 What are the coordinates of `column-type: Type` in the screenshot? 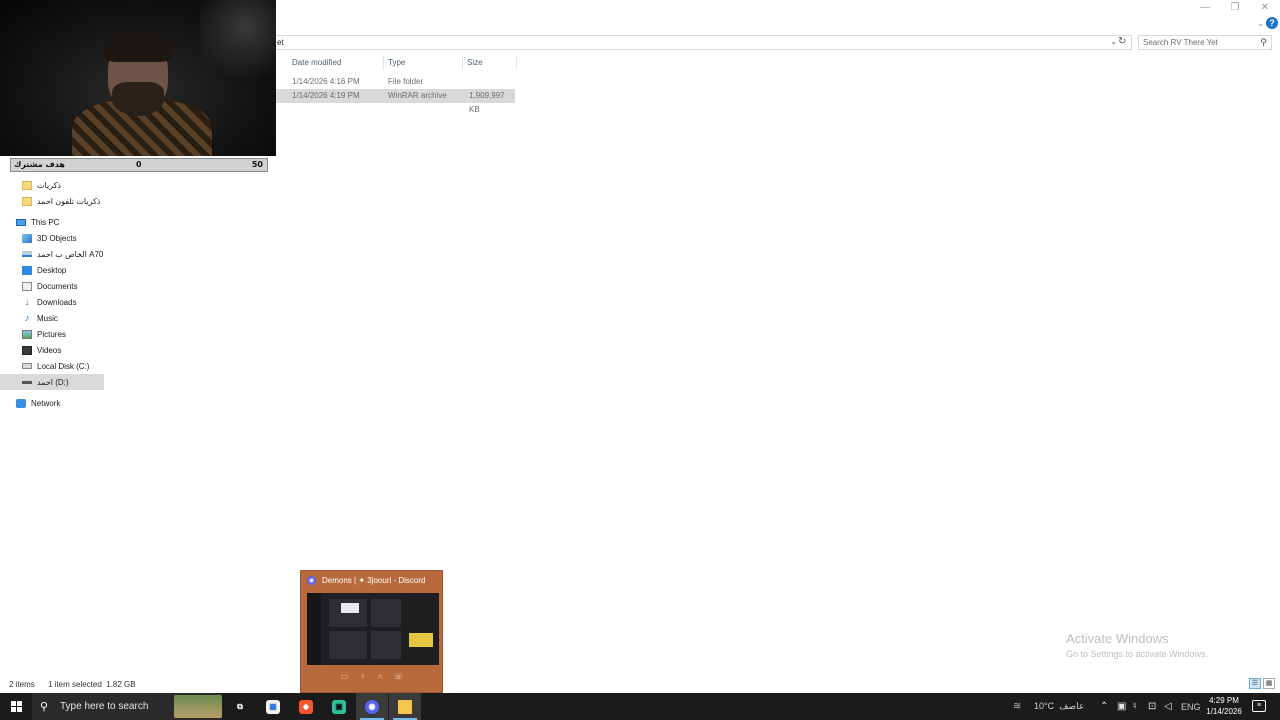 It's located at (423, 63).